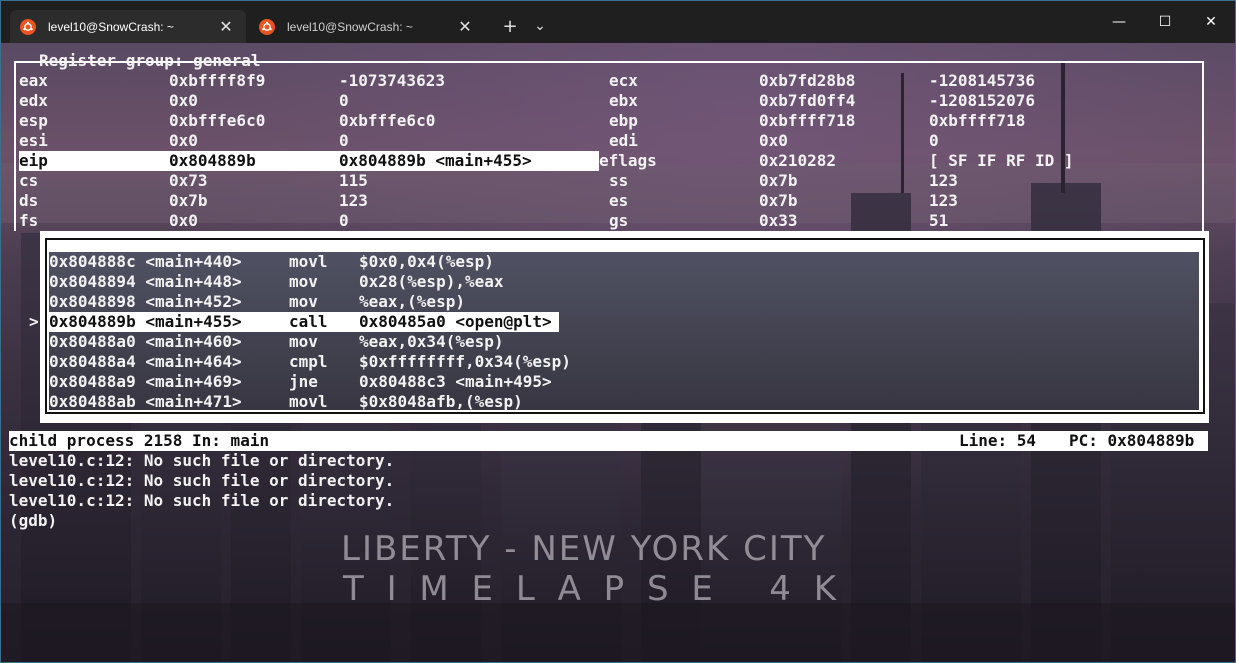  What do you see at coordinates (455, 381) in the screenshot?
I see `asm-args: 0x80488c3 <main+495>` at bounding box center [455, 381].